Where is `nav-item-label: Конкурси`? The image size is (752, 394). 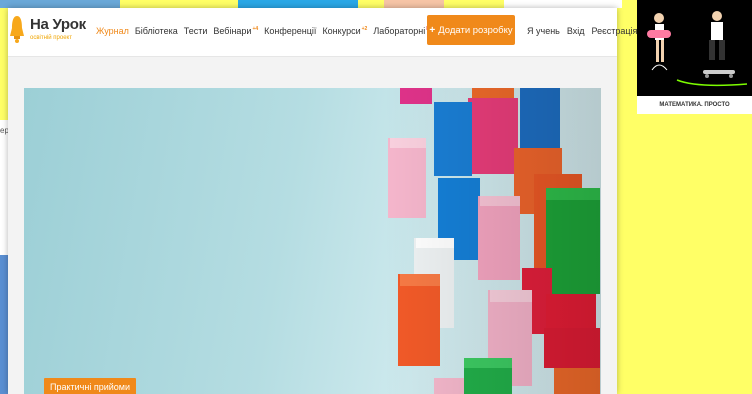 nav-item-label: Конкурси is located at coordinates (341, 31).